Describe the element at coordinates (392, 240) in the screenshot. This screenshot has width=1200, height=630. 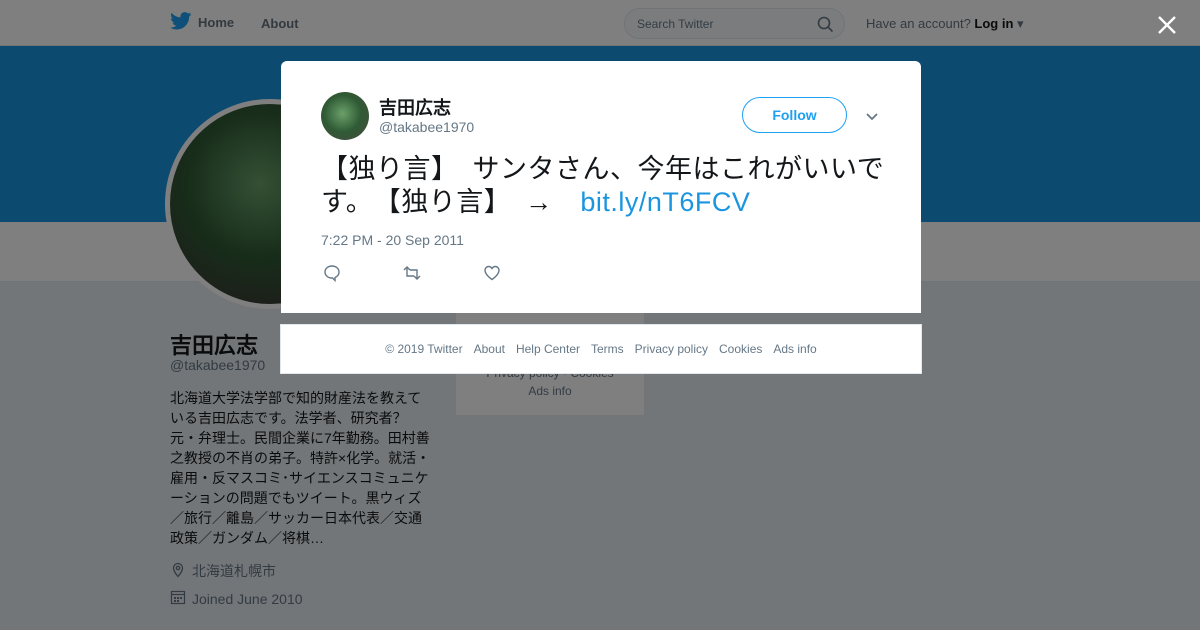
I see `tweet-timestamp: 7:22 PM - 20 Sep 2011` at that location.